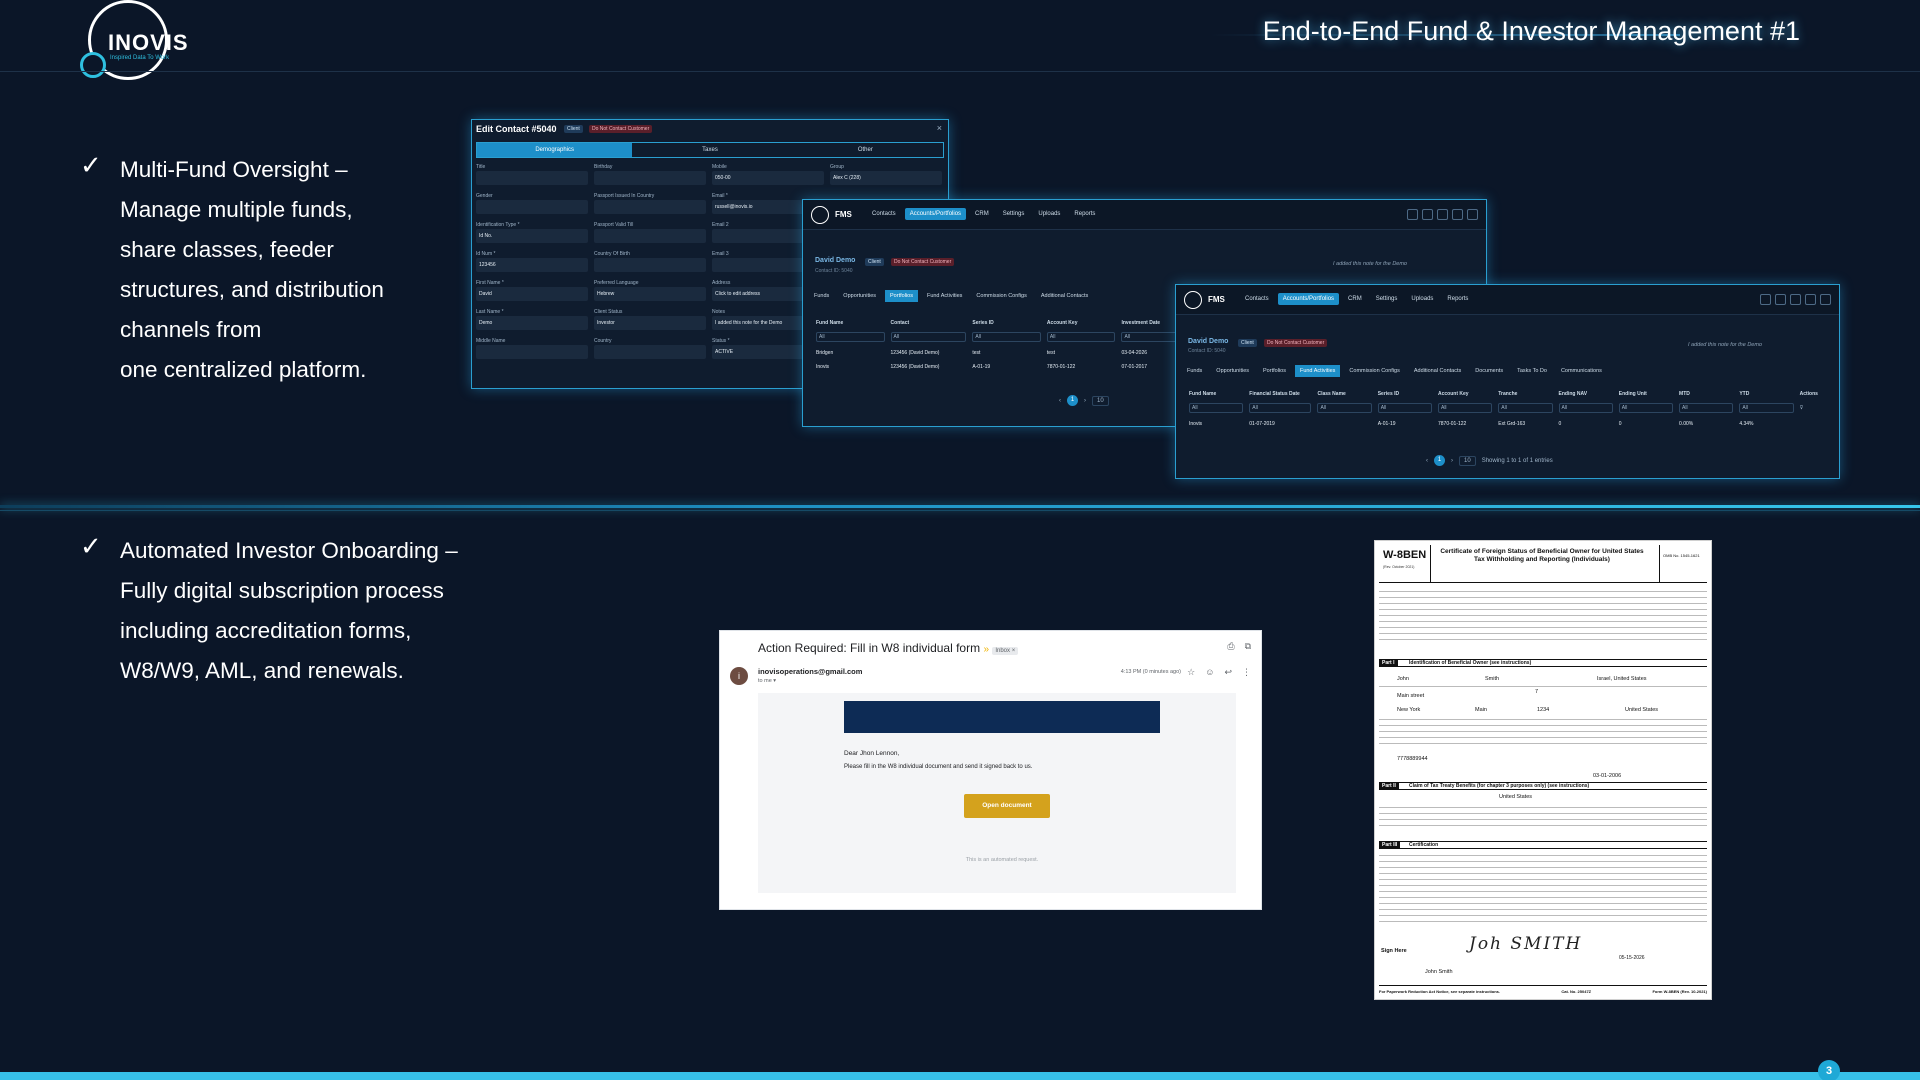 This screenshot has height=1080, width=1920. What do you see at coordinates (1481, 710) in the screenshot?
I see `city-2: Main` at bounding box center [1481, 710].